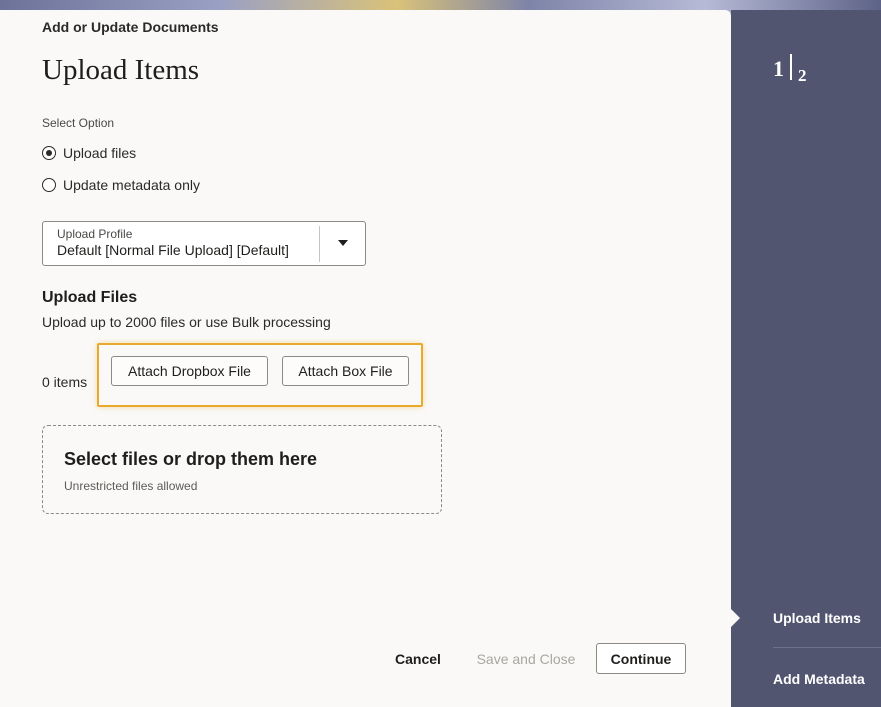 This screenshot has width=881, height=707. I want to click on continue-button: Continue, so click(641, 658).